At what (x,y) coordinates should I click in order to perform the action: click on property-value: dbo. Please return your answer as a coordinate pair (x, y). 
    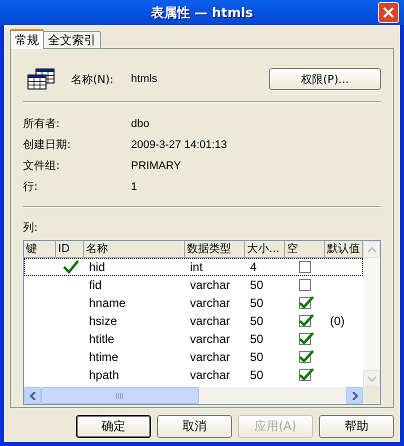
    Looking at the image, I should click on (140, 124).